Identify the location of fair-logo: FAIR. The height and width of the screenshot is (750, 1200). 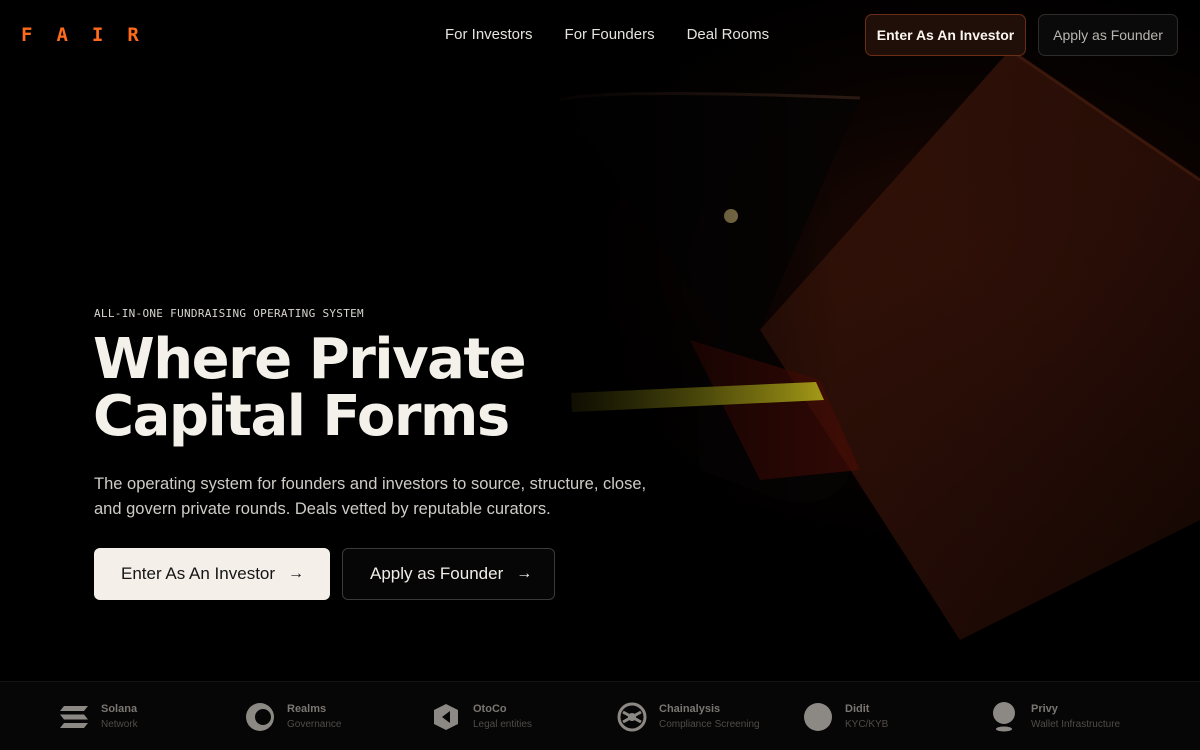
(92, 35).